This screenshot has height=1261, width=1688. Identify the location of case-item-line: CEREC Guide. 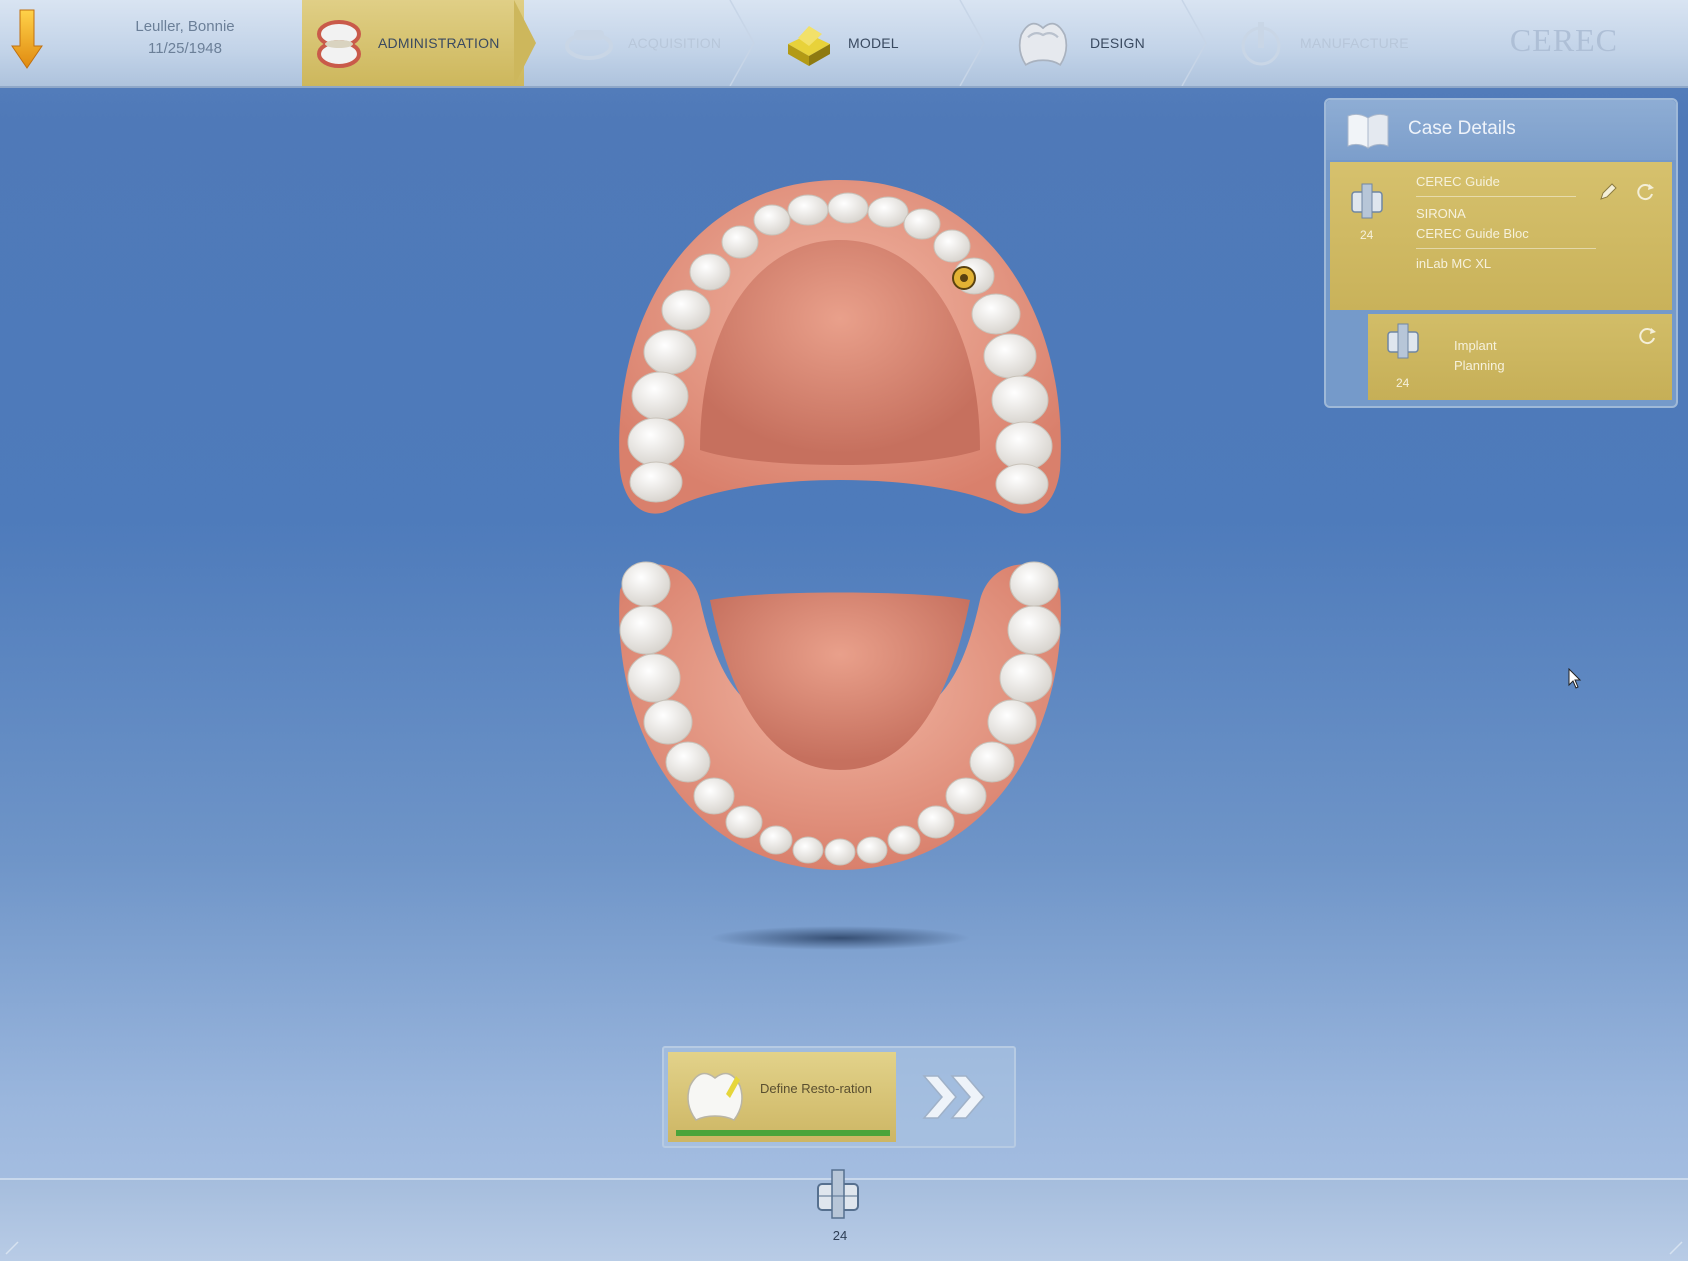
(1458, 181).